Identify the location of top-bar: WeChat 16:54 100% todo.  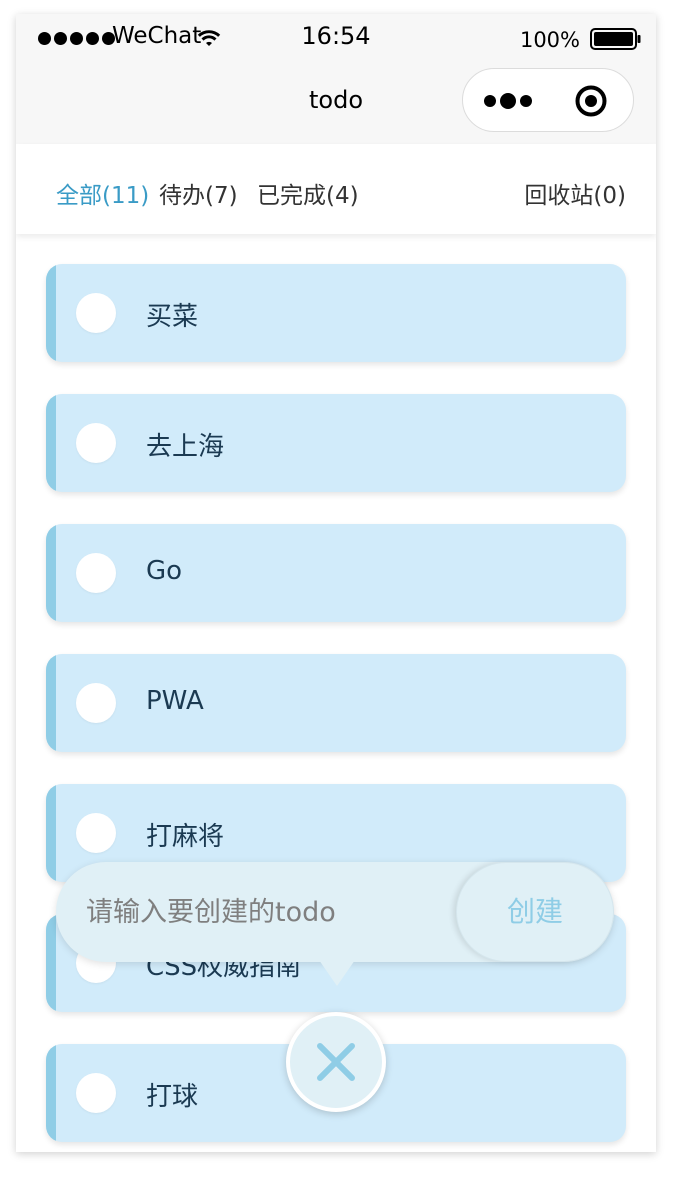
(336, 79).